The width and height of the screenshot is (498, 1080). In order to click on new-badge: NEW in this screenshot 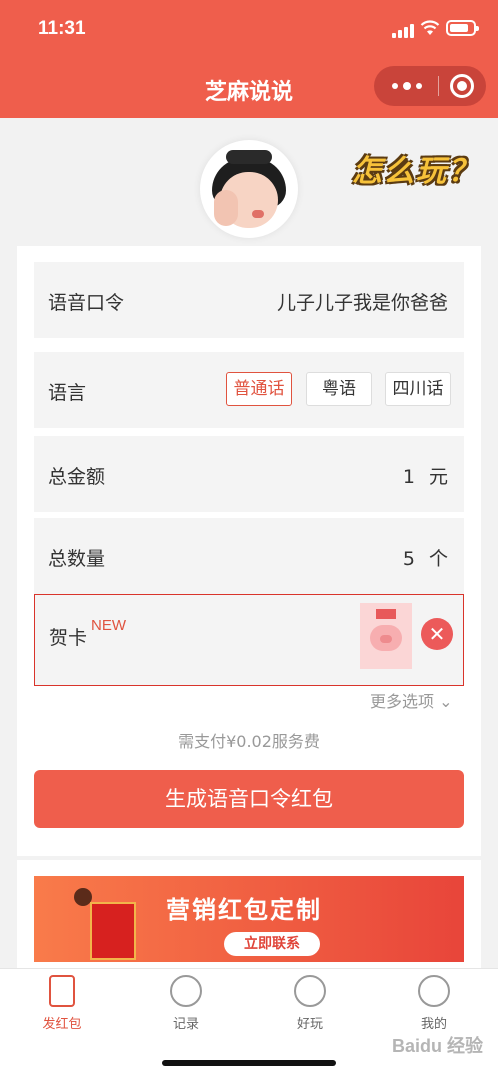, I will do `click(108, 625)`.